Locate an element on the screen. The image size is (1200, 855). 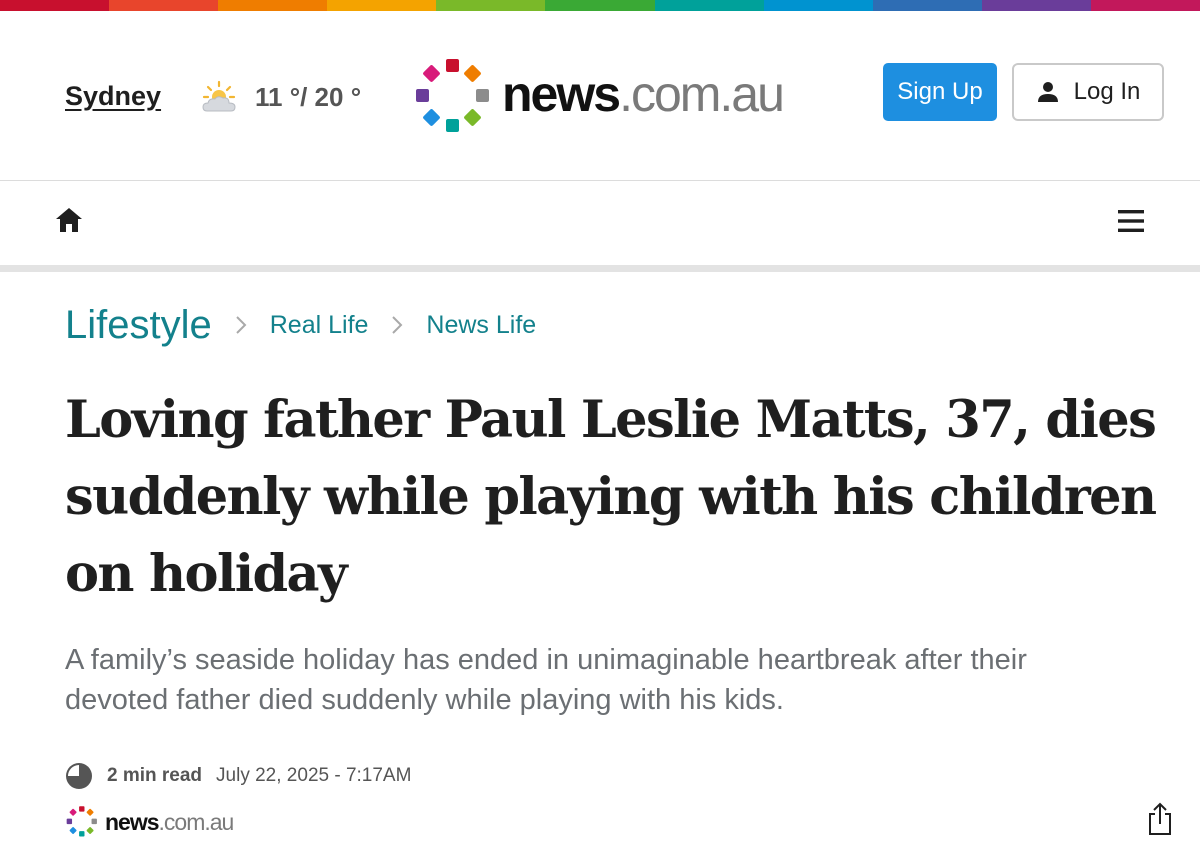
user-icon is located at coordinates (1047, 92).